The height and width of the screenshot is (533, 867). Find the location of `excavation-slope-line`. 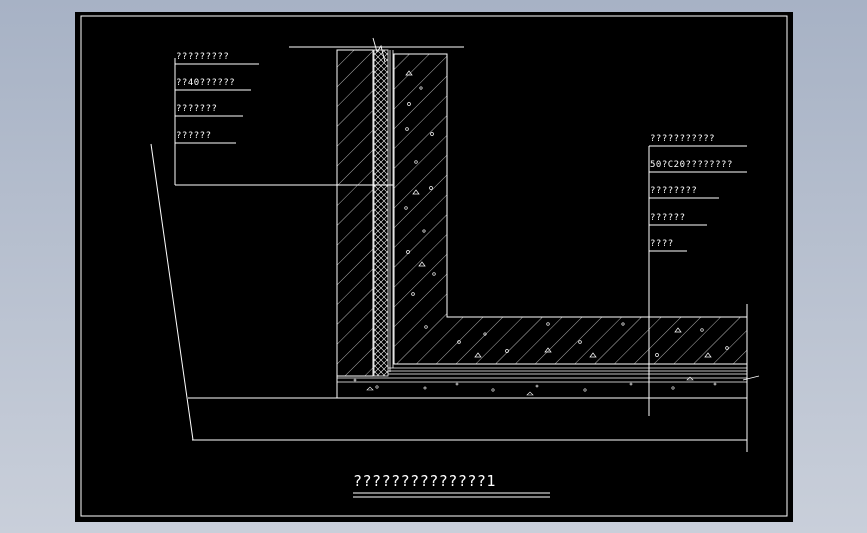

excavation-slope-line is located at coordinates (172, 292).